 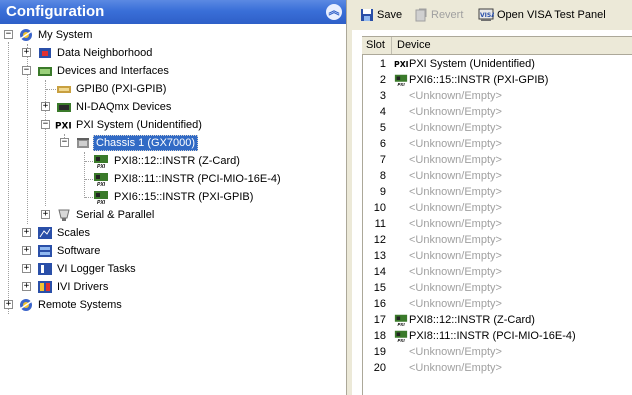 What do you see at coordinates (26, 35) in the screenshot?
I see `my-system-icon` at bounding box center [26, 35].